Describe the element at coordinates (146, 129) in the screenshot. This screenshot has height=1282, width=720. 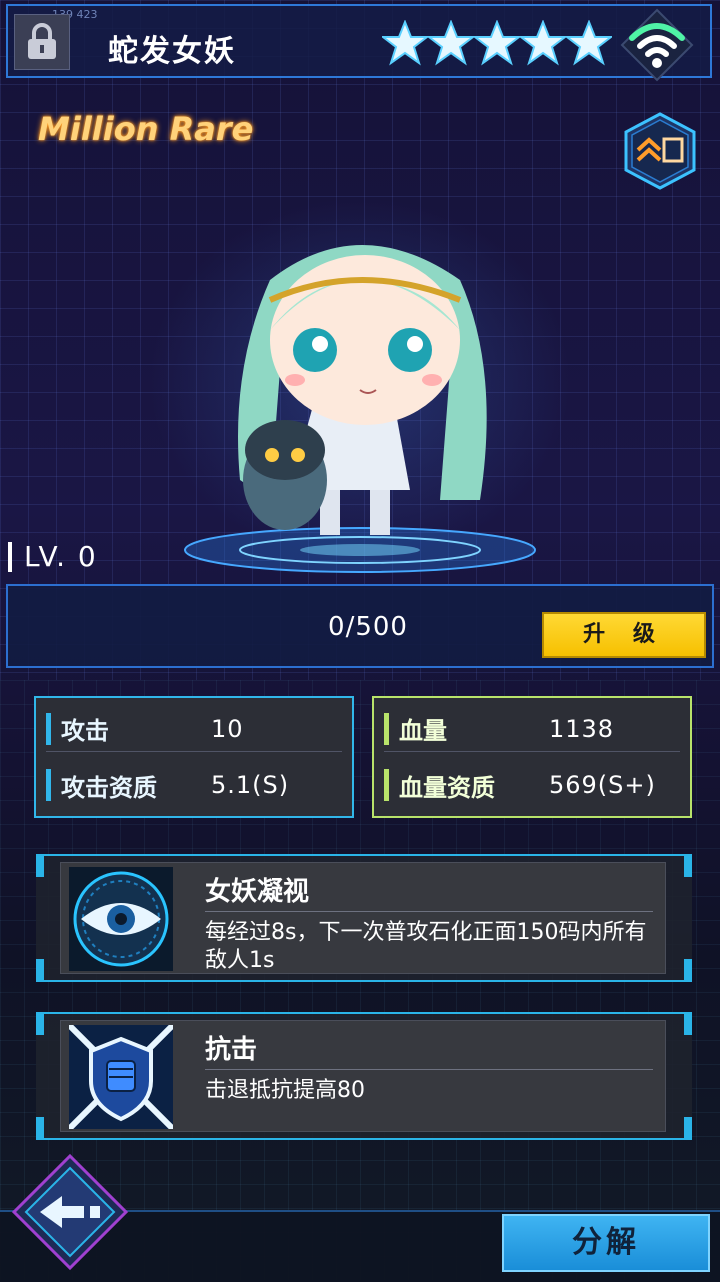
I see `rarity-label: Million Rare` at that location.